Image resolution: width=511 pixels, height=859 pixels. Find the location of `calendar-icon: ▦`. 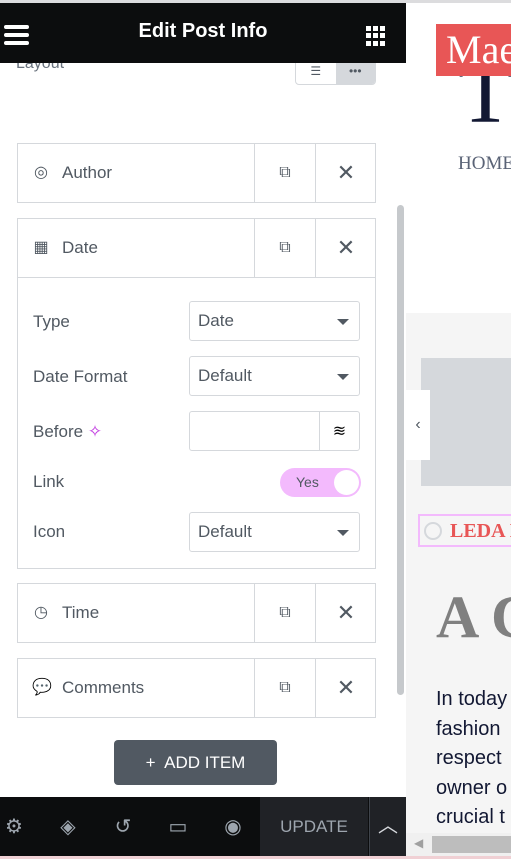

calendar-icon: ▦ is located at coordinates (41, 247).